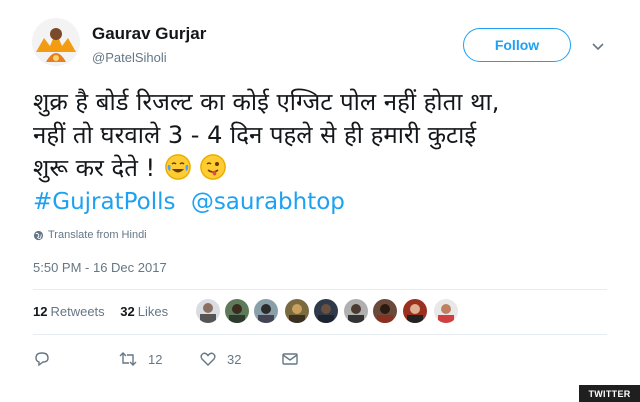  I want to click on timestamp: 5:50 PM - 16 Dec 2017, so click(100, 267).